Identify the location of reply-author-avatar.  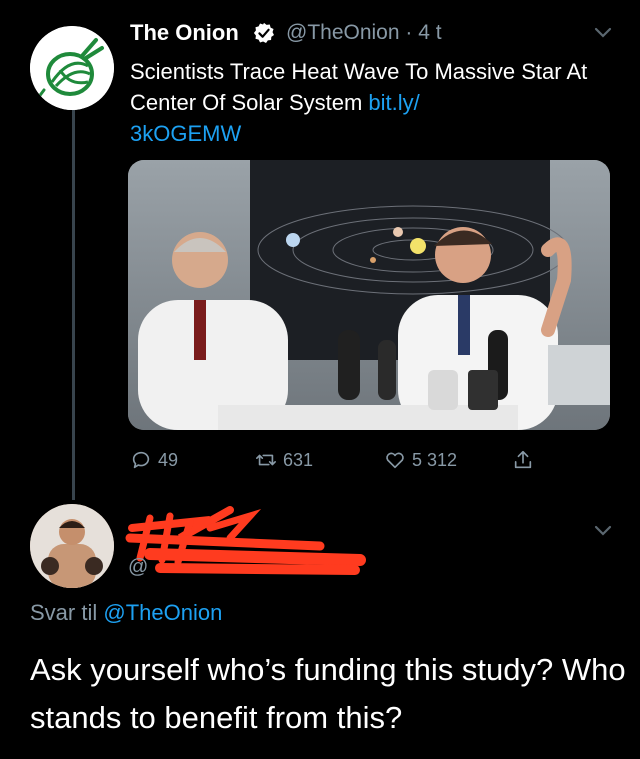
(72, 546).